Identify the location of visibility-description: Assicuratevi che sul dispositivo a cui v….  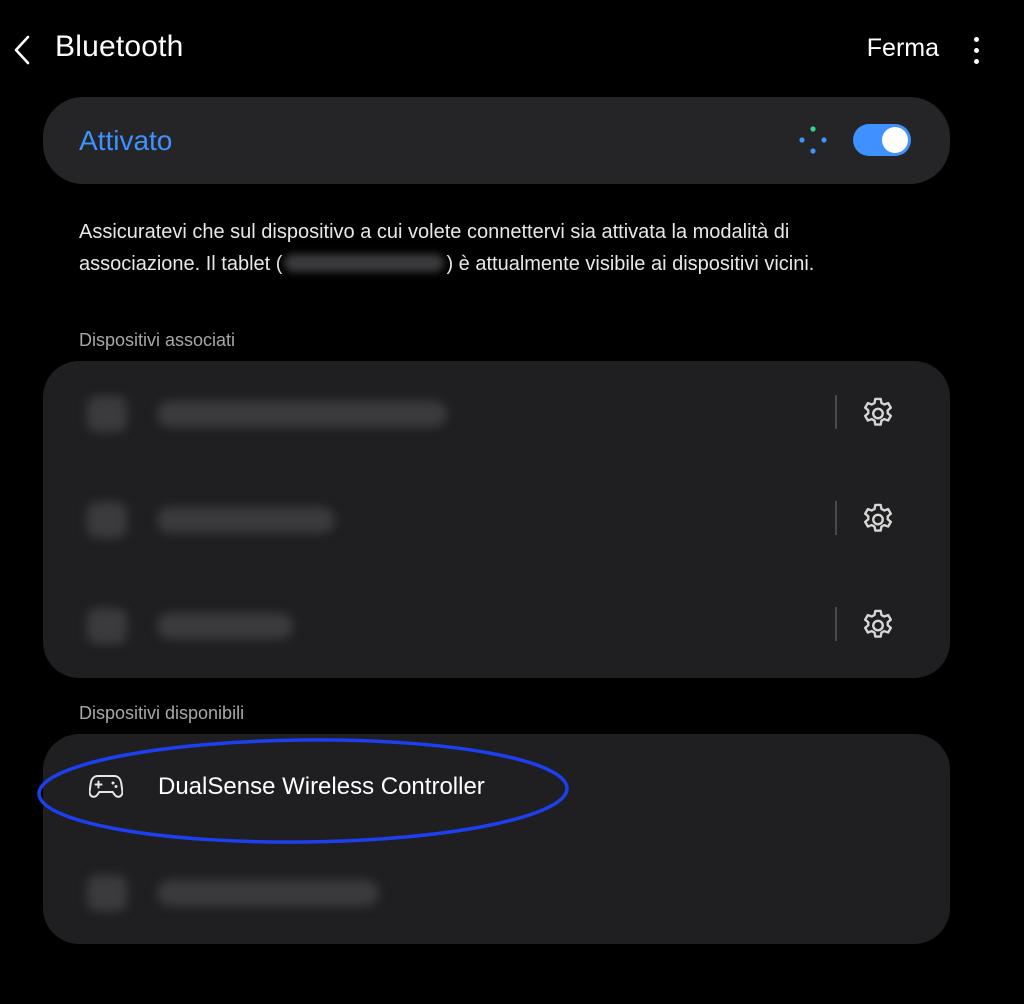
(489, 248).